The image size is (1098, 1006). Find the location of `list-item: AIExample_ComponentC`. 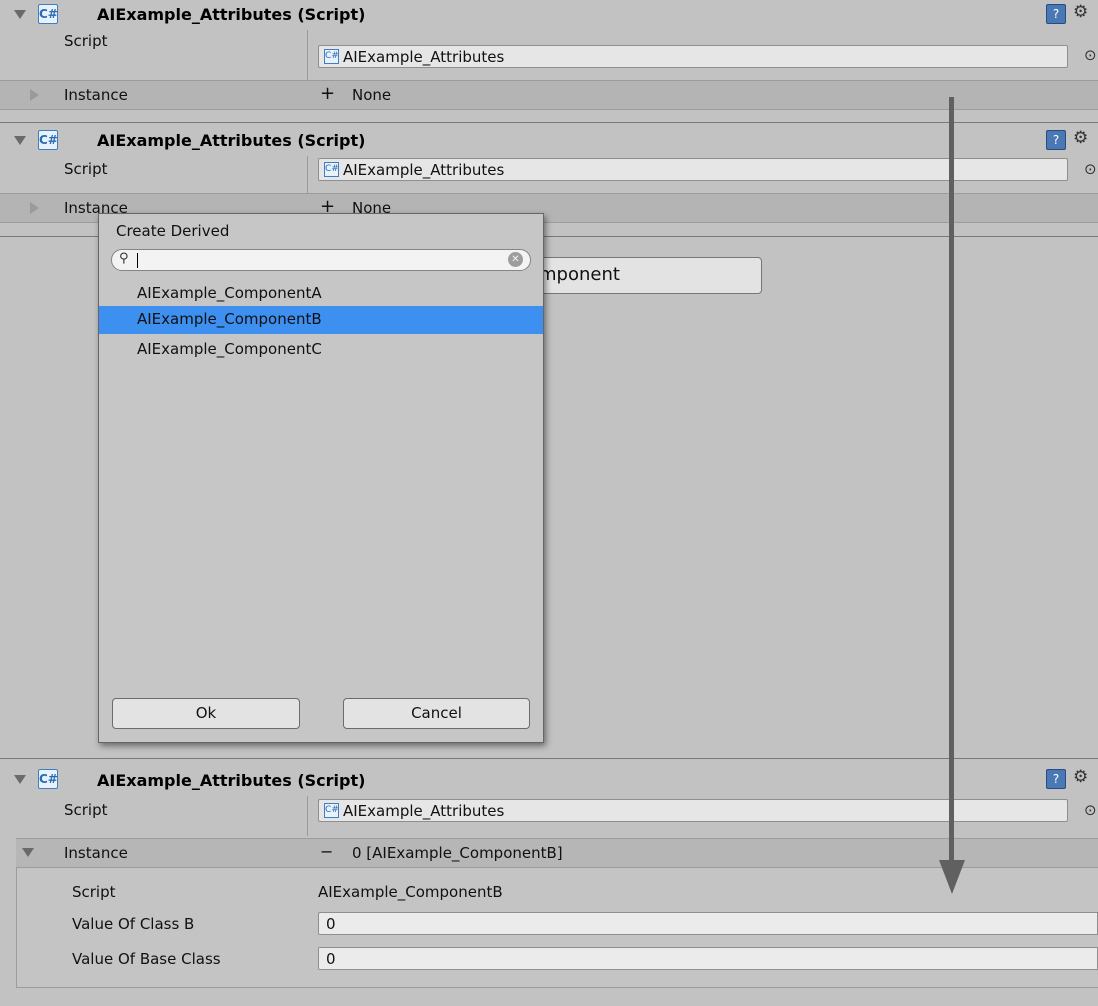

list-item: AIExample_ComponentC is located at coordinates (321, 350).